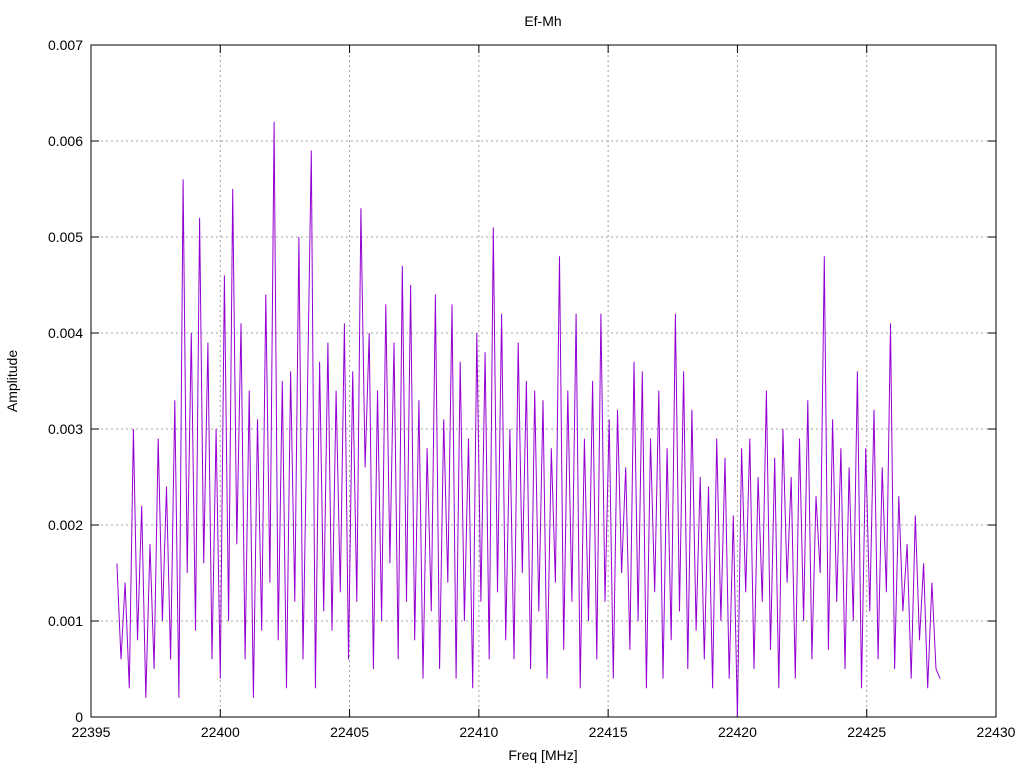 The height and width of the screenshot is (773, 1024). I want to click on x-tick-label: 22405, so click(349, 732).